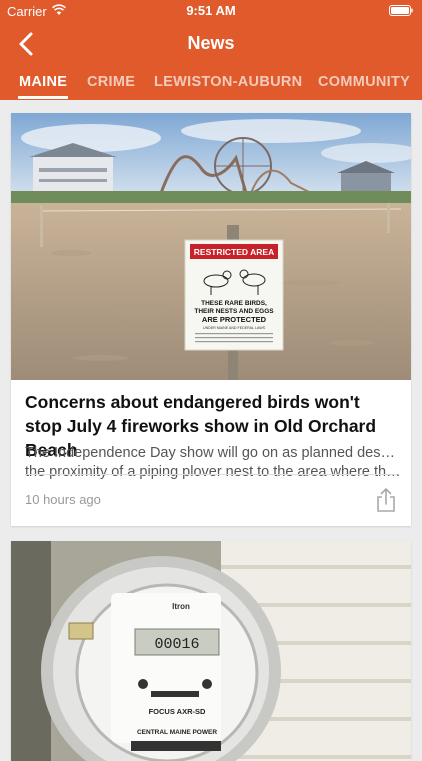 The width and height of the screenshot is (422, 761). I want to click on page-title: News, so click(211, 43).